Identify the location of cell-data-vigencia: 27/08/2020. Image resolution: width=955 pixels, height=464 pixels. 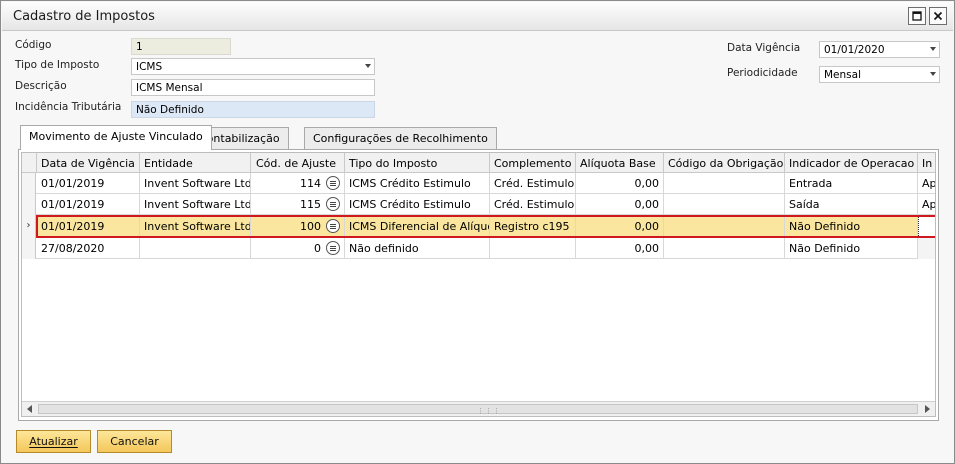
(88, 248).